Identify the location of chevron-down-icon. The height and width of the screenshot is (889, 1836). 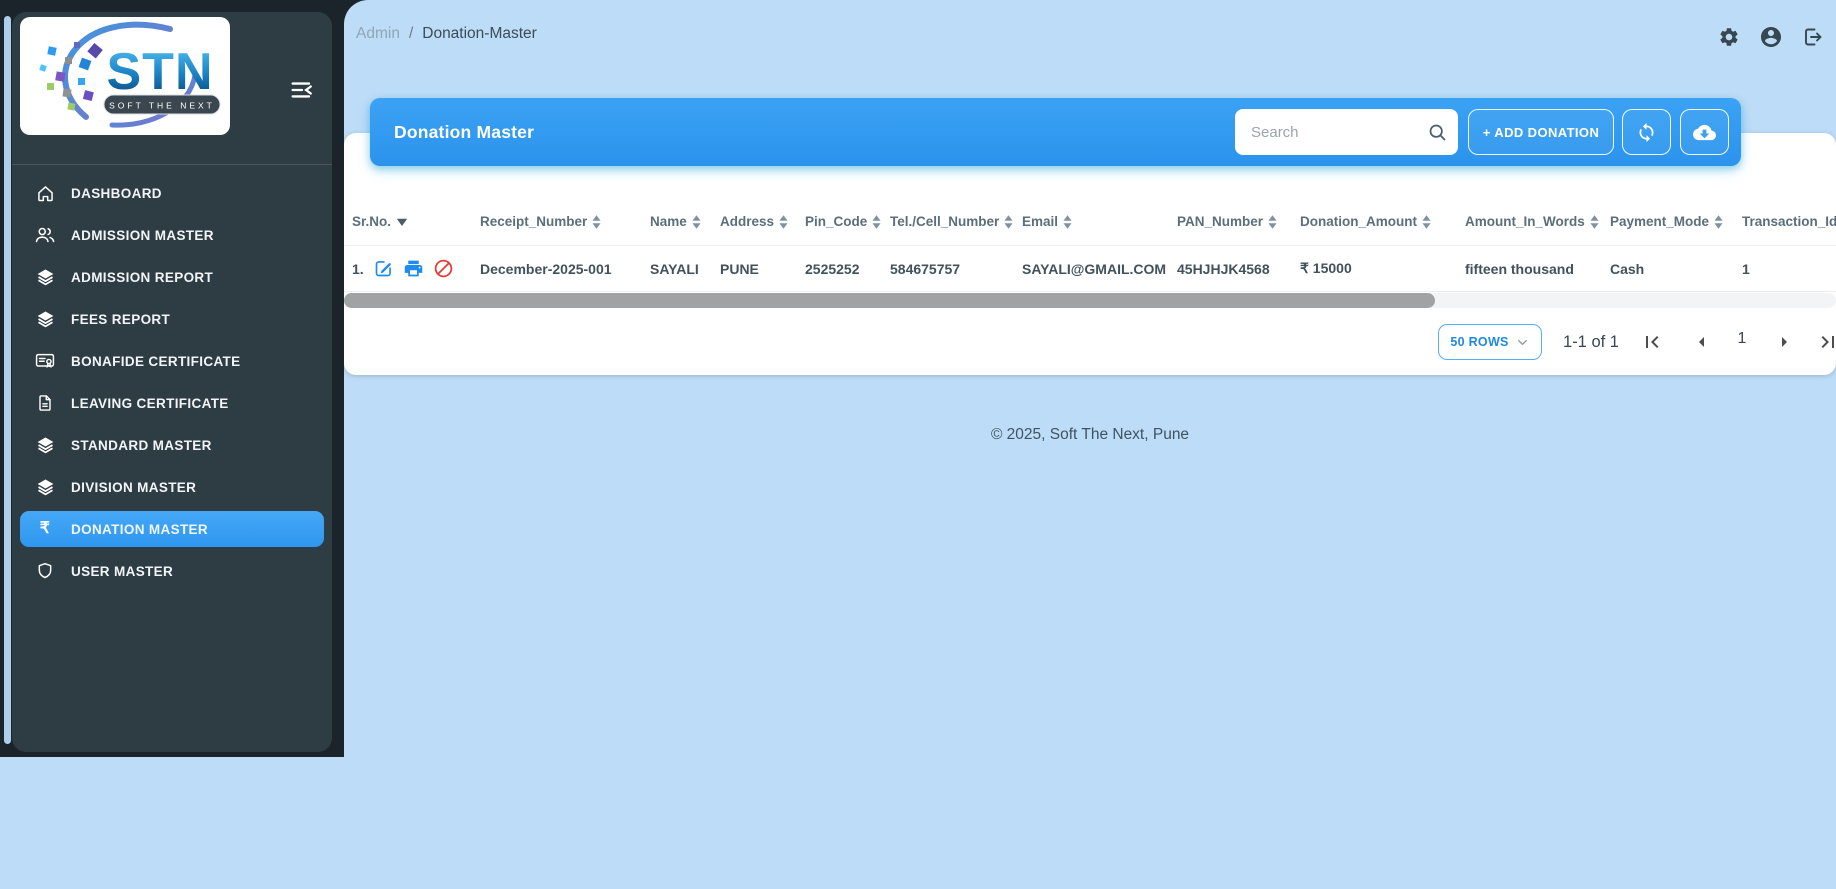
(1522, 342).